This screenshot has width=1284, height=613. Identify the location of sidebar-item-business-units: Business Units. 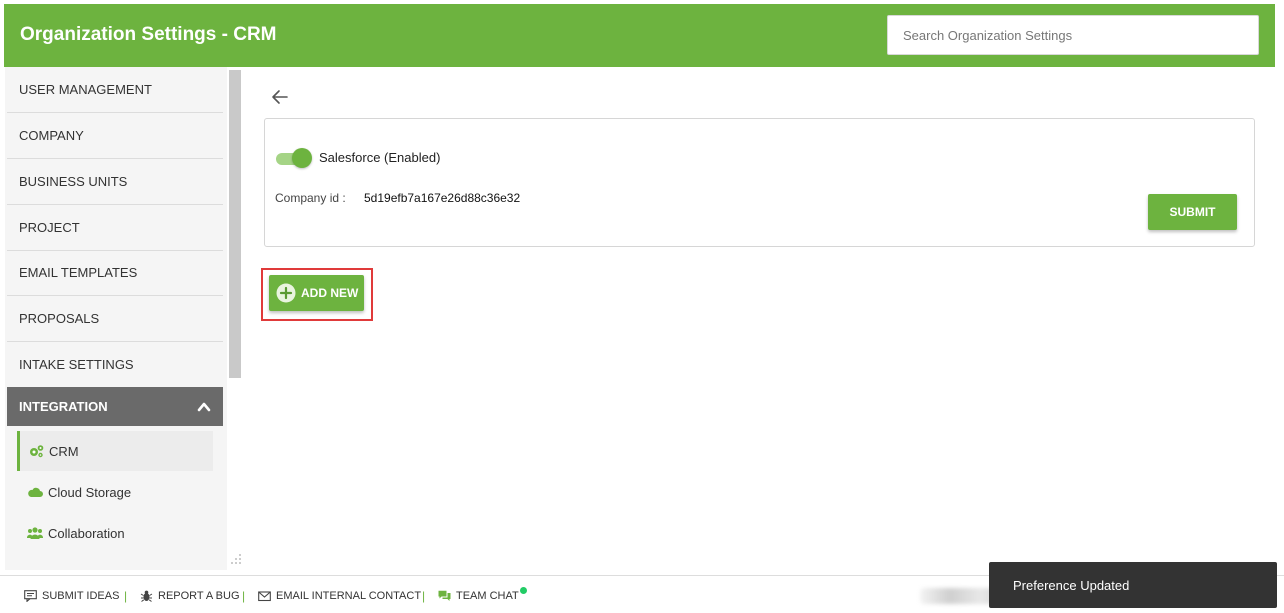
(115, 182).